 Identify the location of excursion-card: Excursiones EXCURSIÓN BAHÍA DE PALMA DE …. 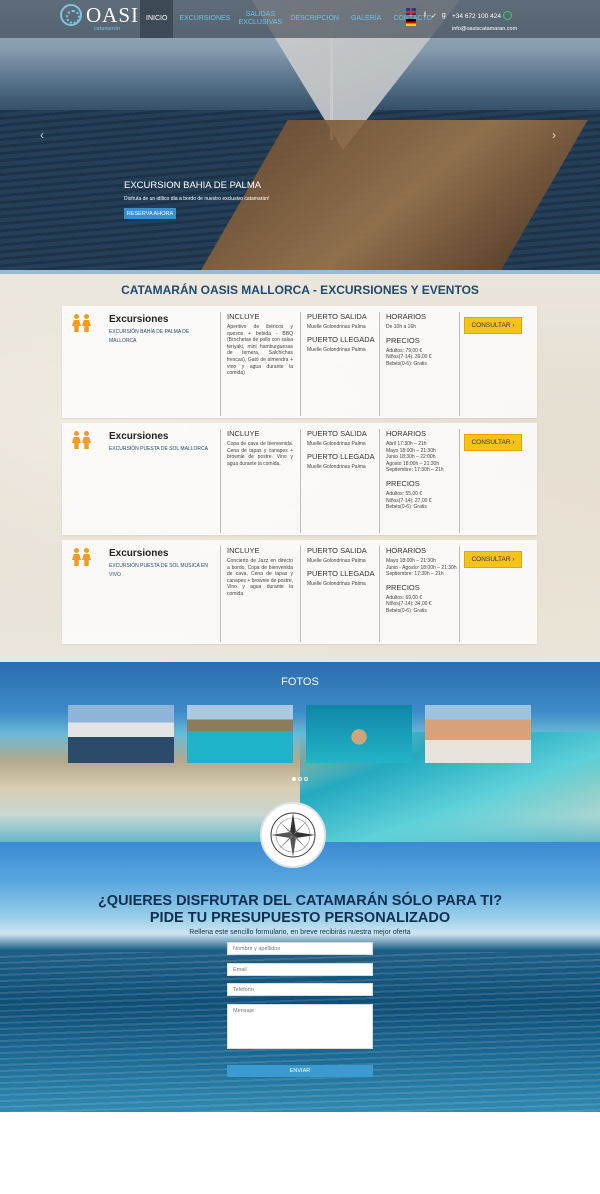
(299, 362).